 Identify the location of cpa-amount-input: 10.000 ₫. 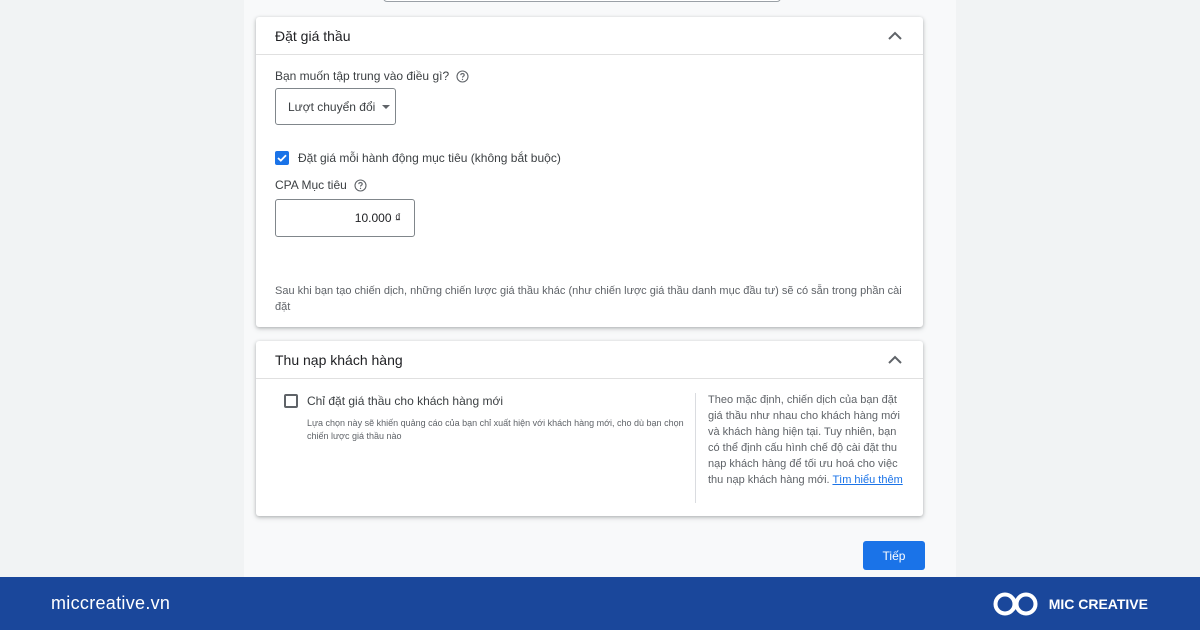
(345, 218).